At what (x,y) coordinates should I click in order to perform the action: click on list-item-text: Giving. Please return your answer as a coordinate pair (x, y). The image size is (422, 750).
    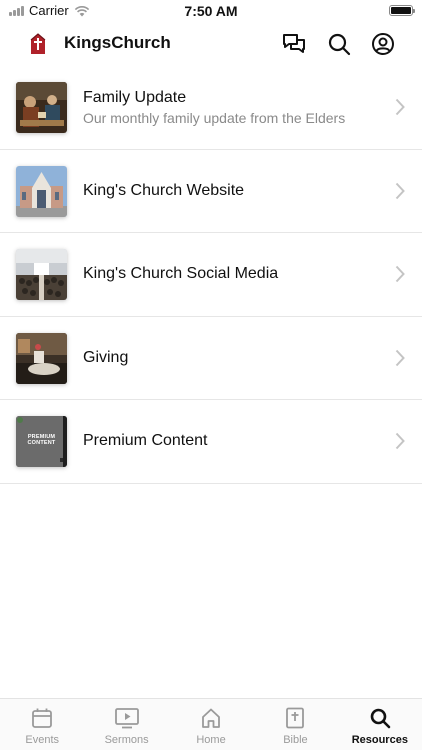
    Looking at the image, I should click on (232, 358).